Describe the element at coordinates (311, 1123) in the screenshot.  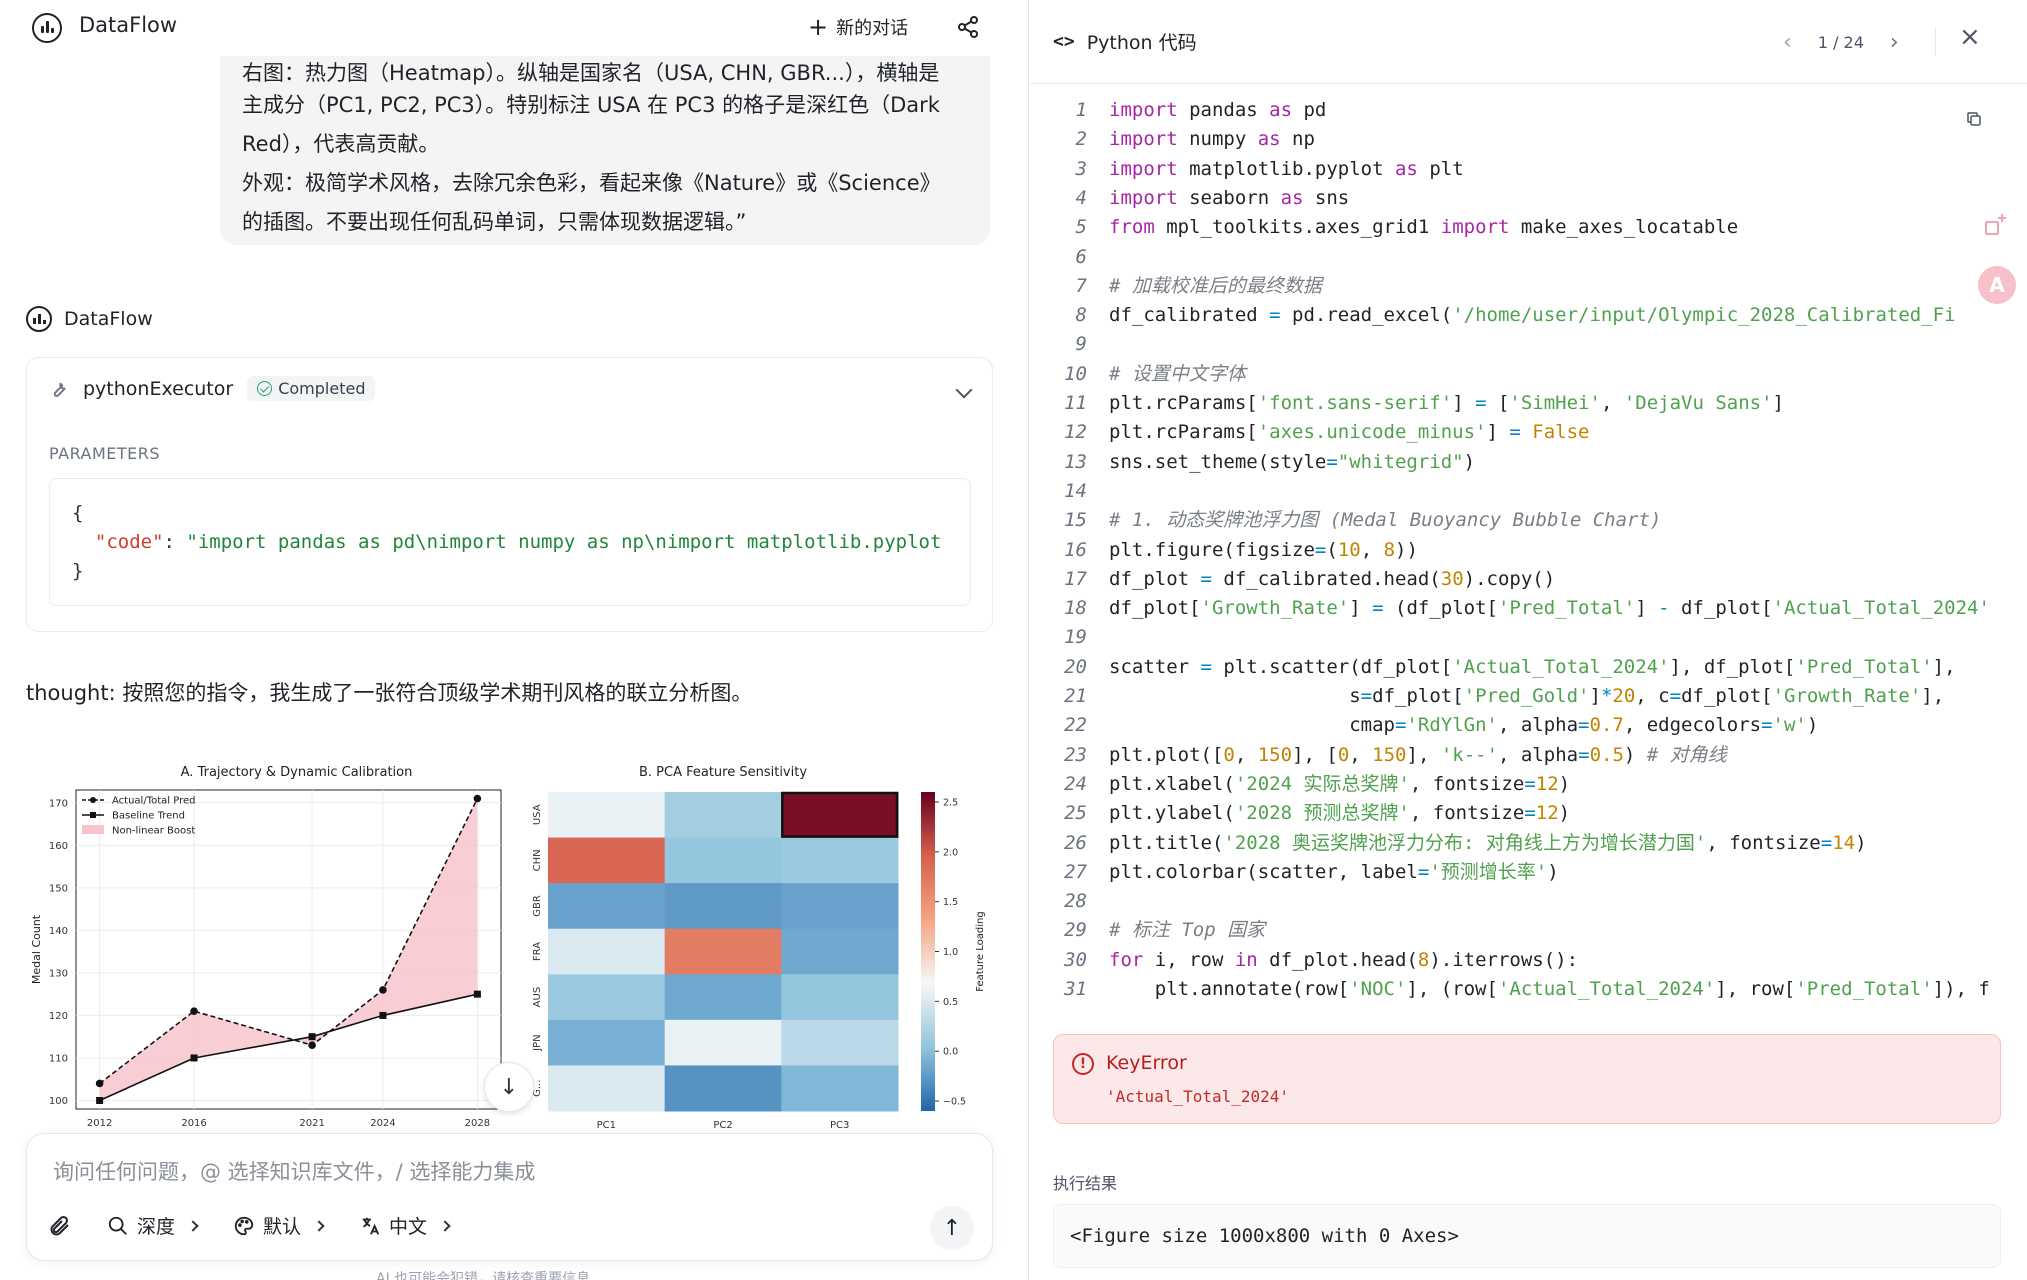
I see `x-tick-label: 2021` at that location.